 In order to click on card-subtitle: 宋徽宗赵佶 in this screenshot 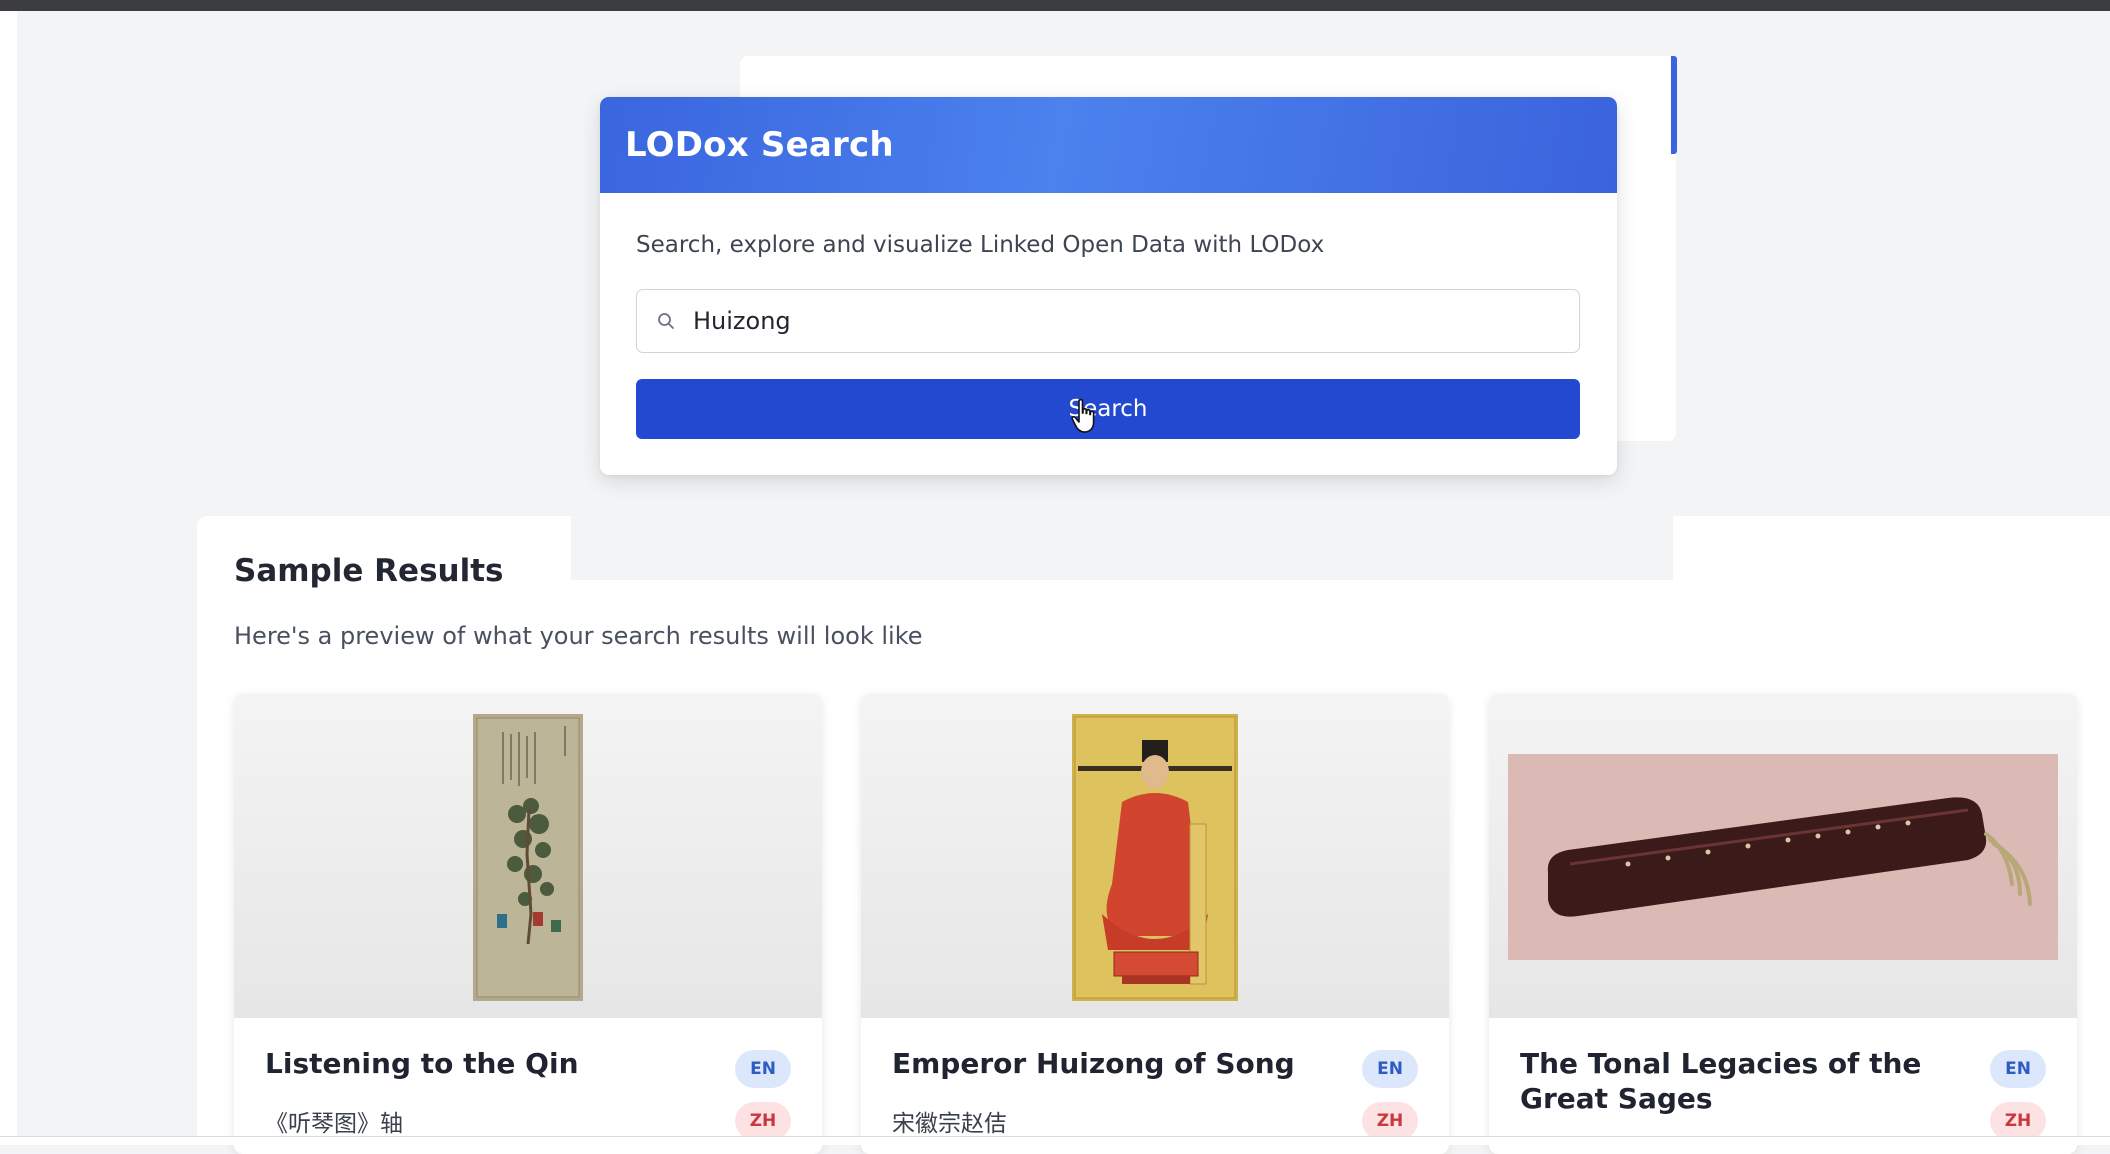, I will do `click(949, 1124)`.